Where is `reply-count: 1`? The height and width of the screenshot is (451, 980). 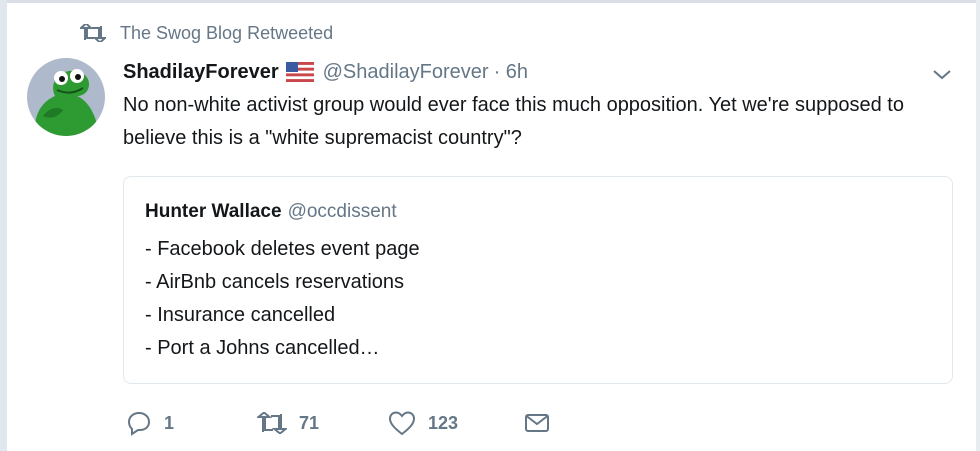 reply-count: 1 is located at coordinates (169, 422).